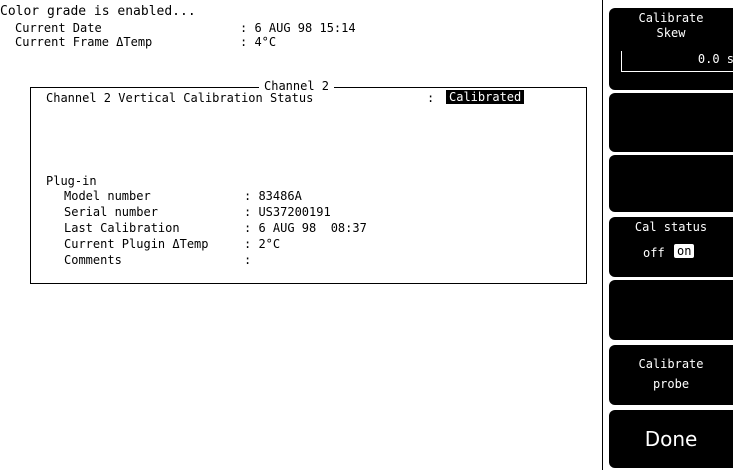 The width and height of the screenshot is (733, 470). What do you see at coordinates (136, 244) in the screenshot?
I see `plugin-temp-label: Current Plugin ΔTemp` at bounding box center [136, 244].